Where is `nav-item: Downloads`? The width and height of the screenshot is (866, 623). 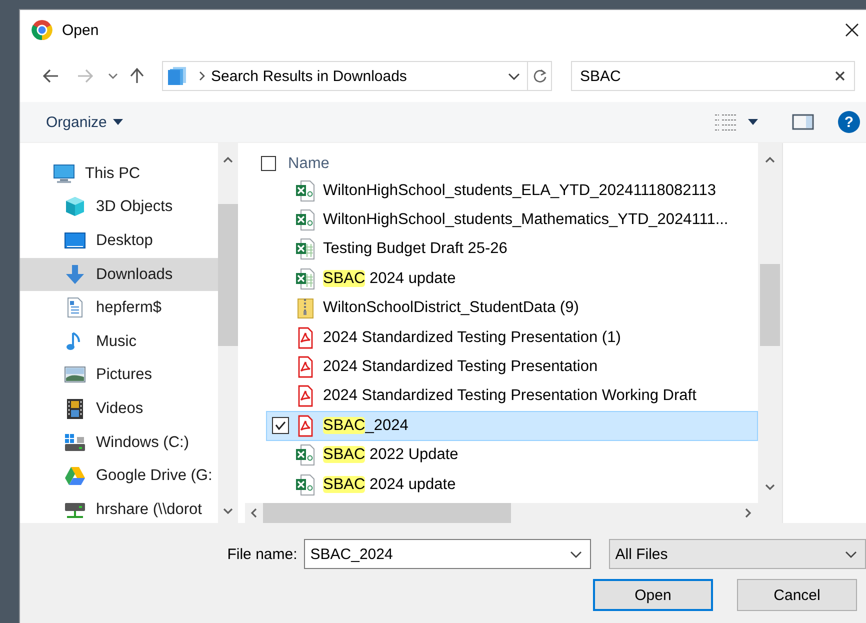
nav-item: Downloads is located at coordinates (119, 275).